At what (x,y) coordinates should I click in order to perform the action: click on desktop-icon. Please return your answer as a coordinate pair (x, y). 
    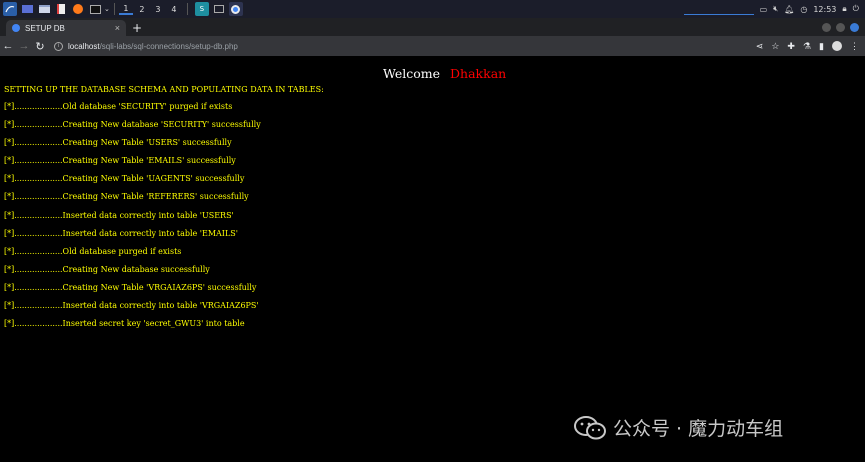
    Looking at the image, I should click on (27, 9).